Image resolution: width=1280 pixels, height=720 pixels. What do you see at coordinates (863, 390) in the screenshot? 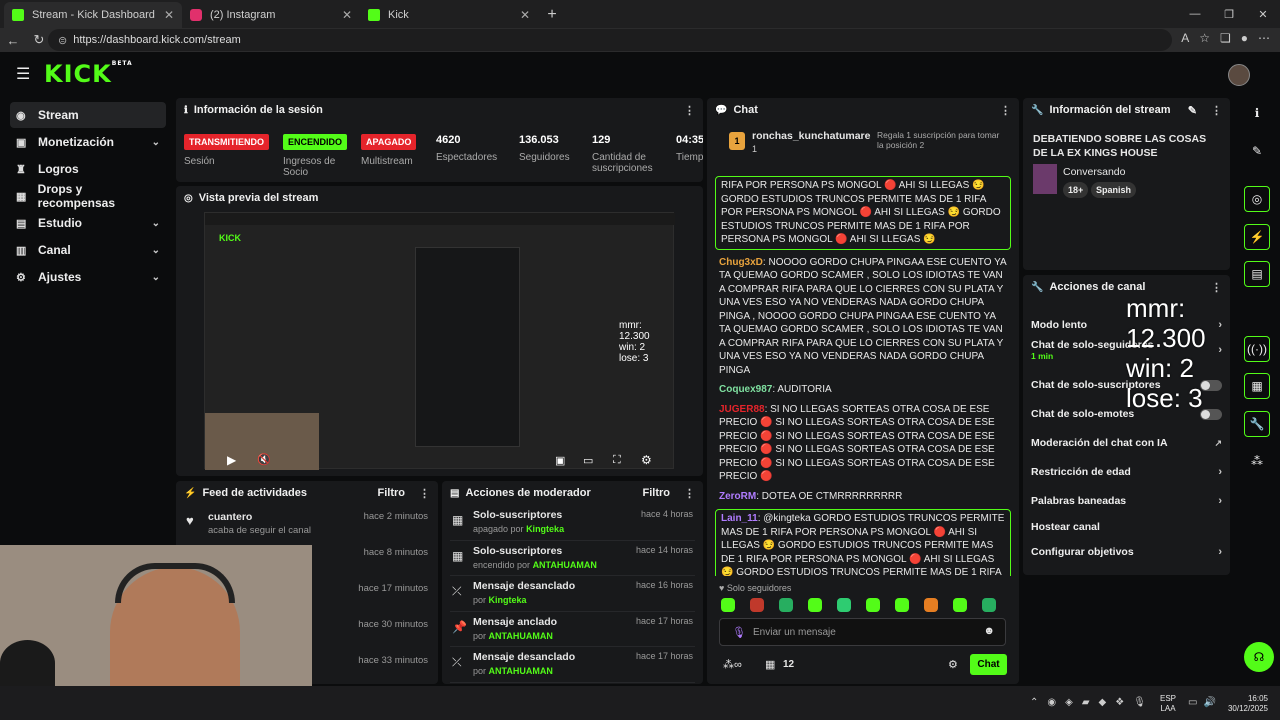
I see `chat-message: Coquex987: AUDITORIA` at bounding box center [863, 390].